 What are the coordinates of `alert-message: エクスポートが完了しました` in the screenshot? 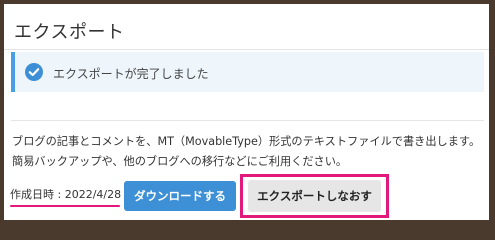 It's located at (131, 74).